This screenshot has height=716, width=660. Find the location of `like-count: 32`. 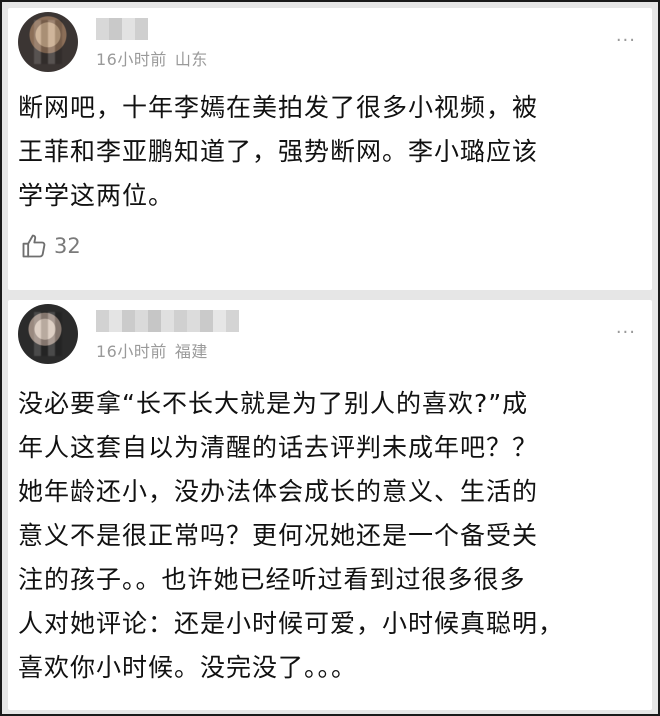

like-count: 32 is located at coordinates (67, 246).